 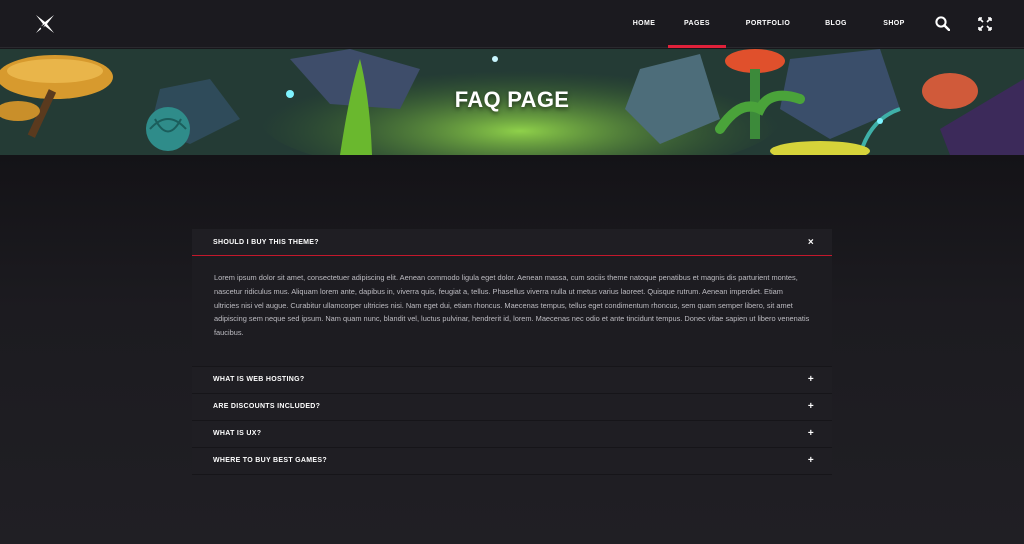 I want to click on faq-item: ARE DISCOUNTS INCLUDED? +, so click(x=512, y=407).